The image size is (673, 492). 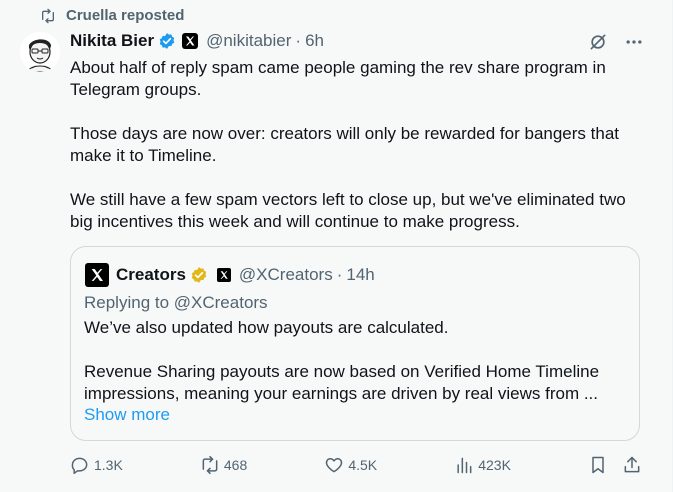 What do you see at coordinates (79, 466) in the screenshot?
I see `reply-icon` at bounding box center [79, 466].